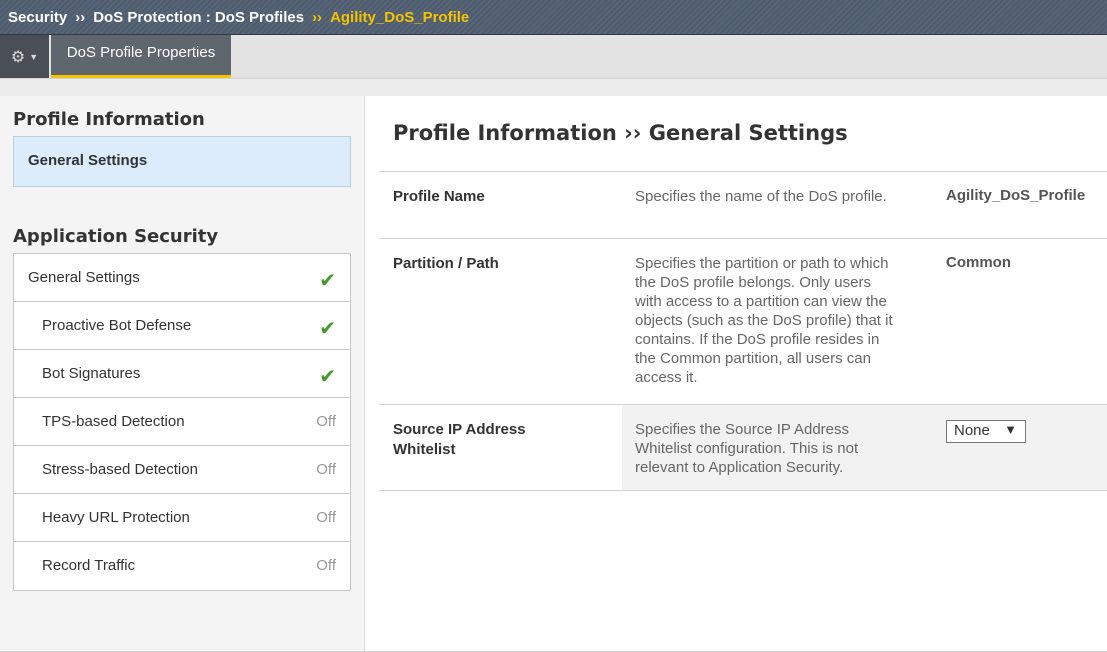 The height and width of the screenshot is (652, 1107). What do you see at coordinates (113, 421) in the screenshot?
I see `sidebar-item-label: TPS-based Detection` at bounding box center [113, 421].